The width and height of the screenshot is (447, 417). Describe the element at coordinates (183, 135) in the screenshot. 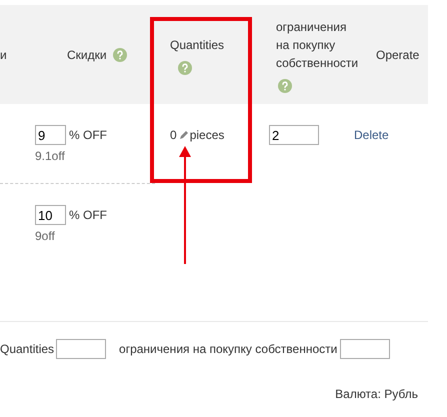

I see `pencil-icon` at that location.